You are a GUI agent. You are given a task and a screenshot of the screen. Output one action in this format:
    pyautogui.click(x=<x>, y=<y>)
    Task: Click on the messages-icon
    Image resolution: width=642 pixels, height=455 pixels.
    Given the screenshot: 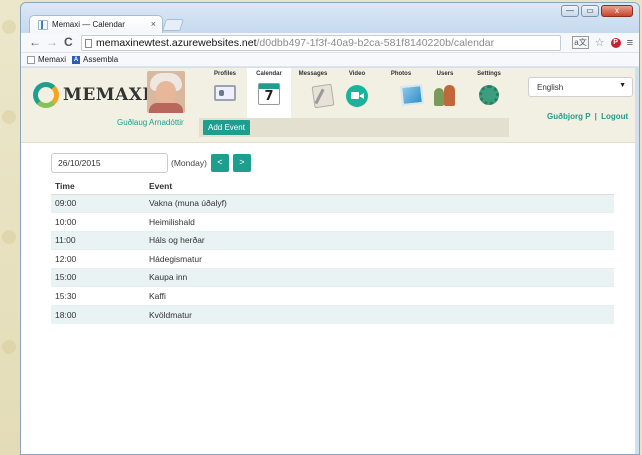 What is the action you would take?
    pyautogui.click(x=323, y=96)
    